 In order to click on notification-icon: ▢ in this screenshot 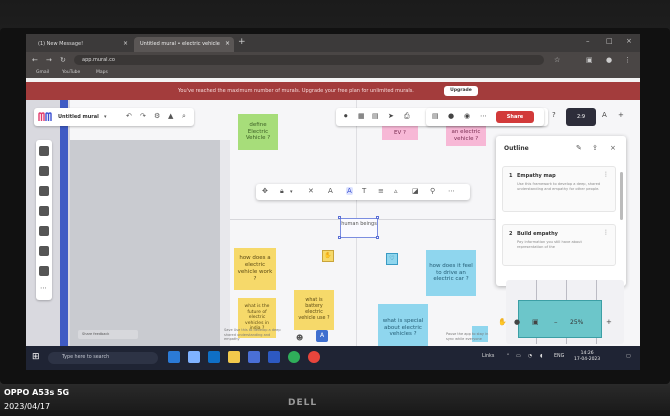, I will do `click(628, 356)`.